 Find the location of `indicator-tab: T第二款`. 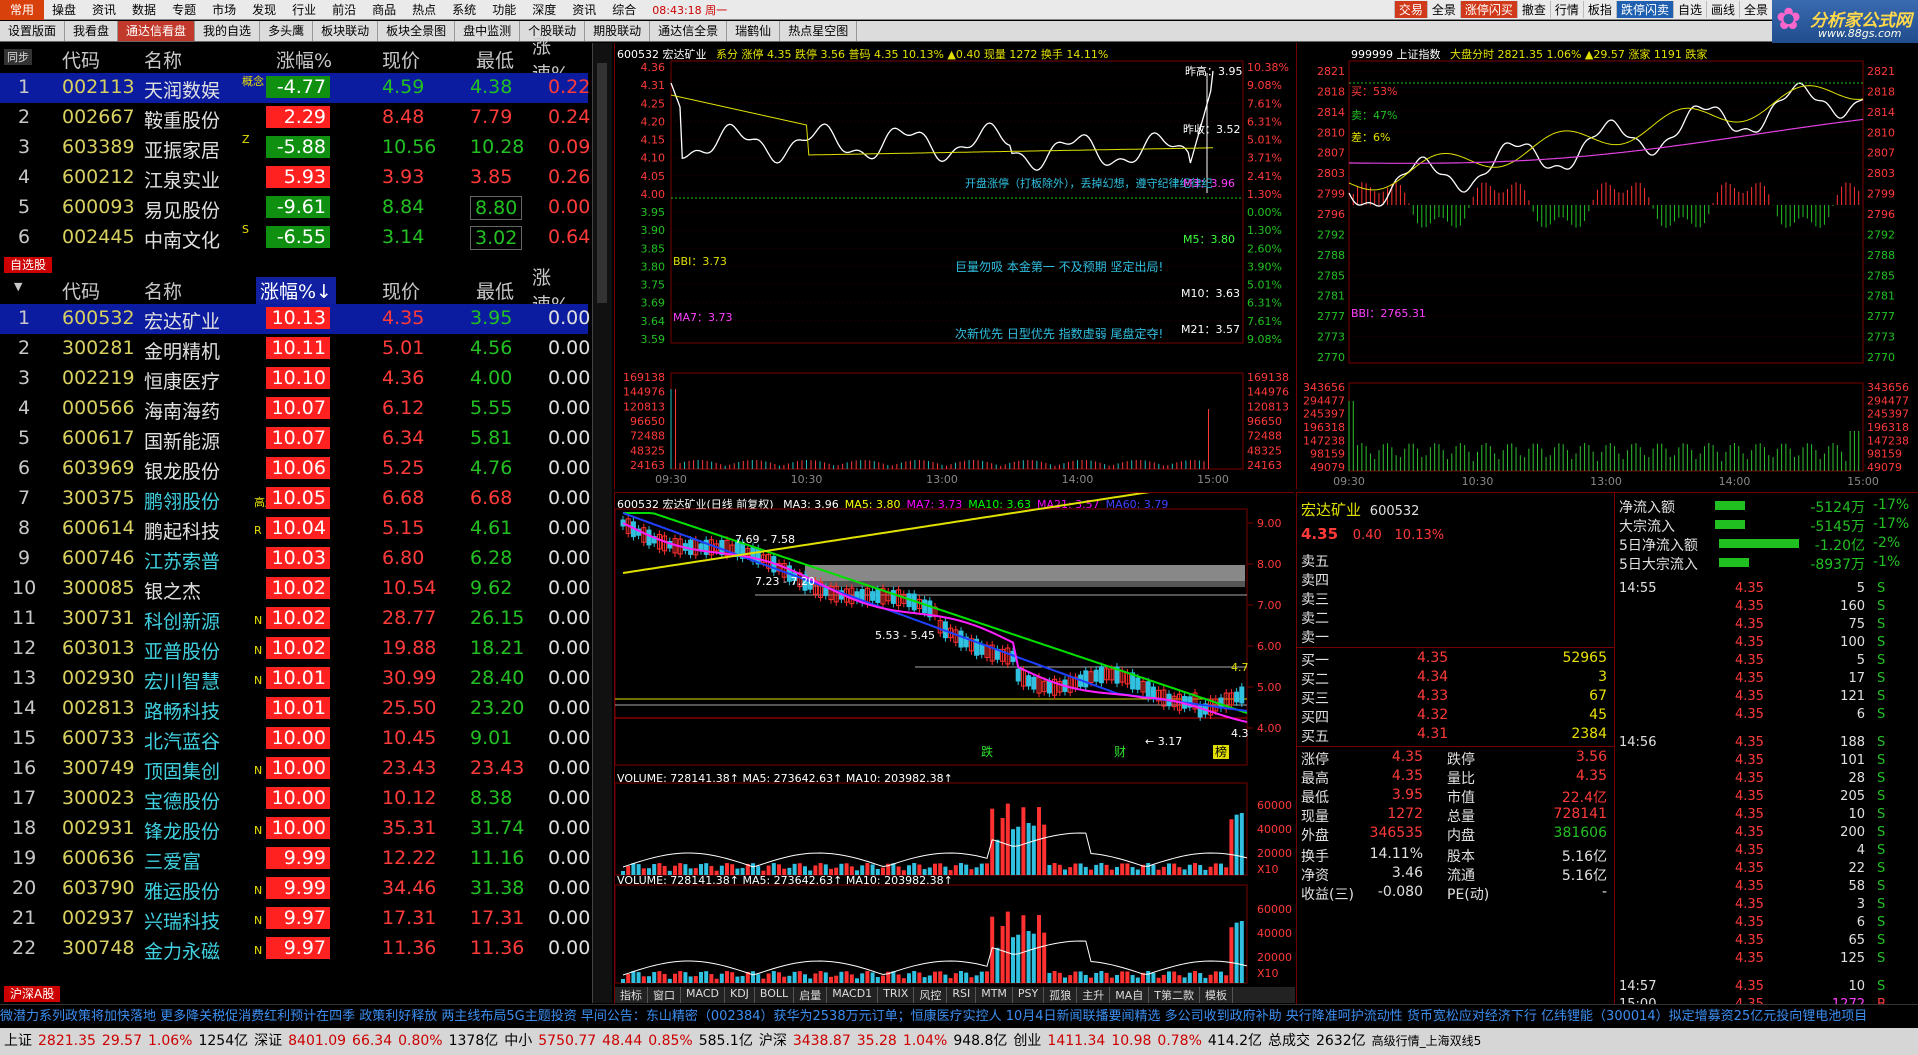

indicator-tab: T第二款 is located at coordinates (1175, 995).